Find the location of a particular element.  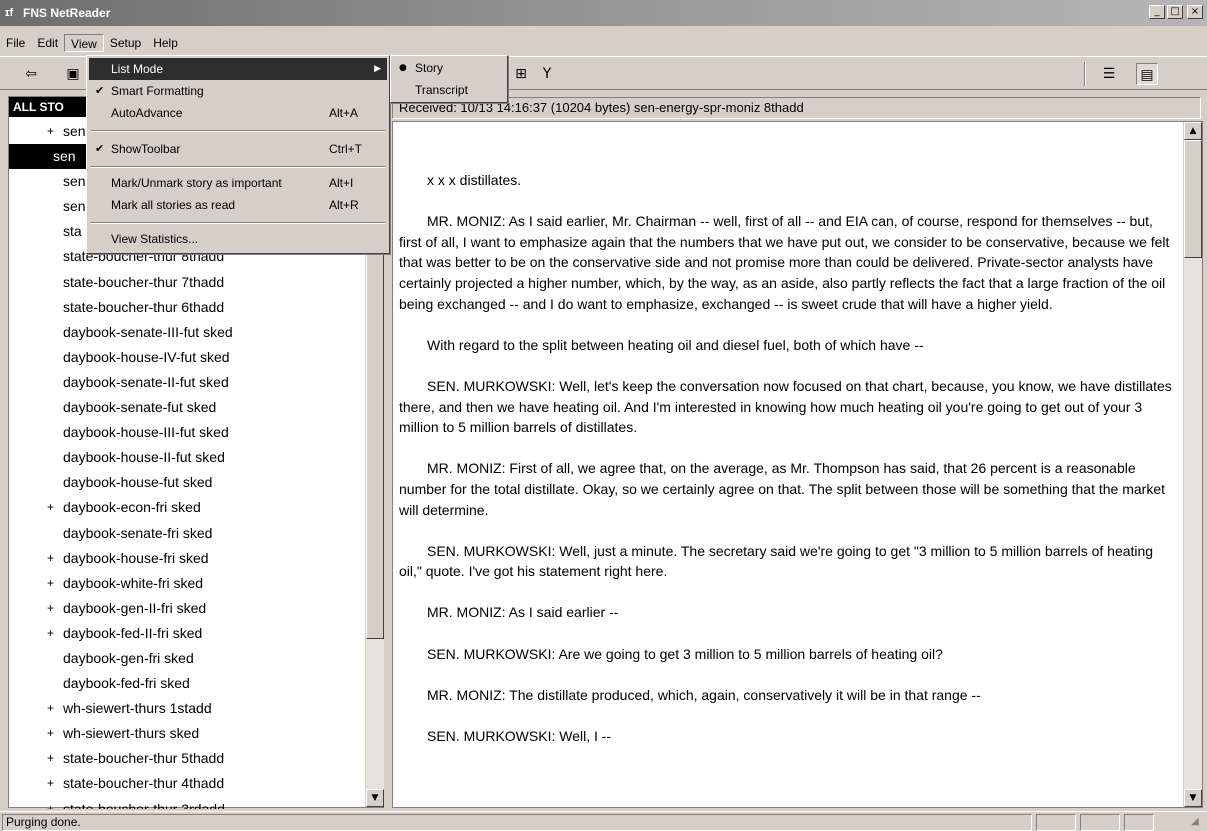

list-view-icon: ☰ is located at coordinates (1109, 74).